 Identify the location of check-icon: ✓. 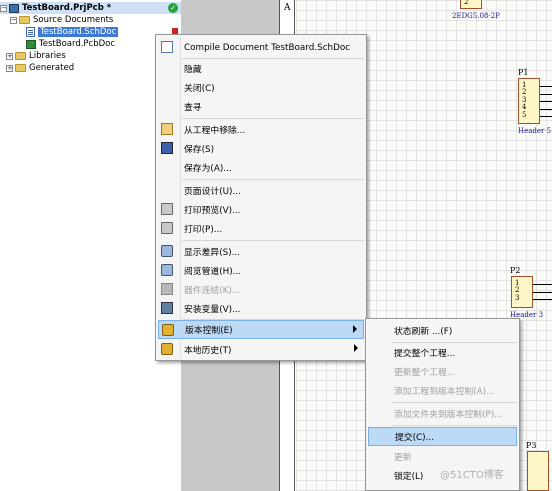
(173, 8).